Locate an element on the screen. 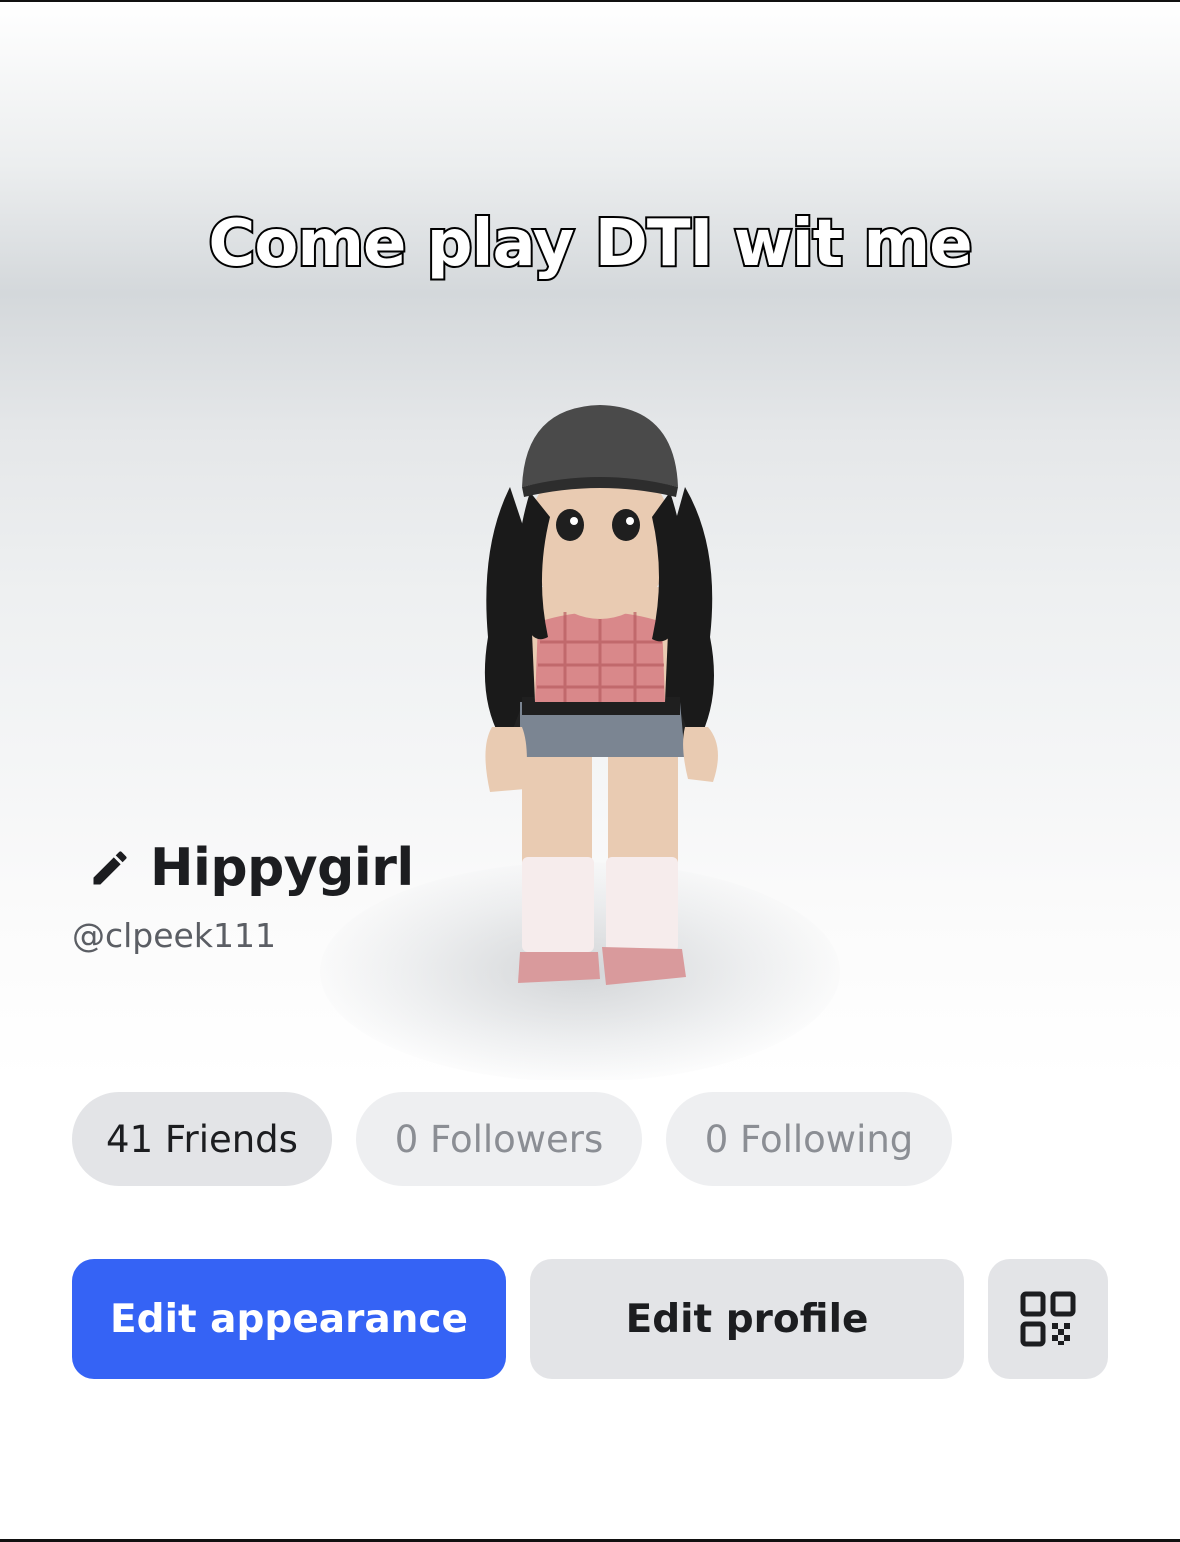  qr-code-icon is located at coordinates (1048, 1319).